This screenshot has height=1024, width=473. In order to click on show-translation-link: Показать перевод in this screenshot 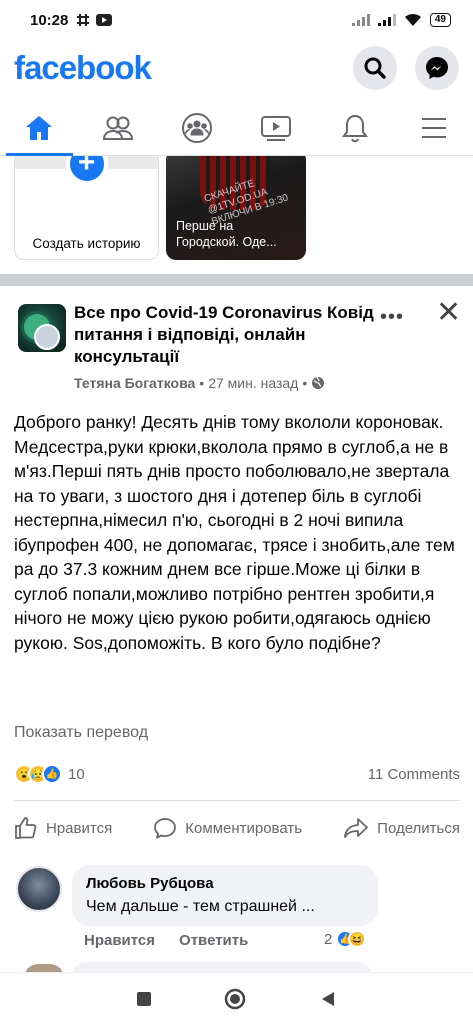, I will do `click(81, 733)`.